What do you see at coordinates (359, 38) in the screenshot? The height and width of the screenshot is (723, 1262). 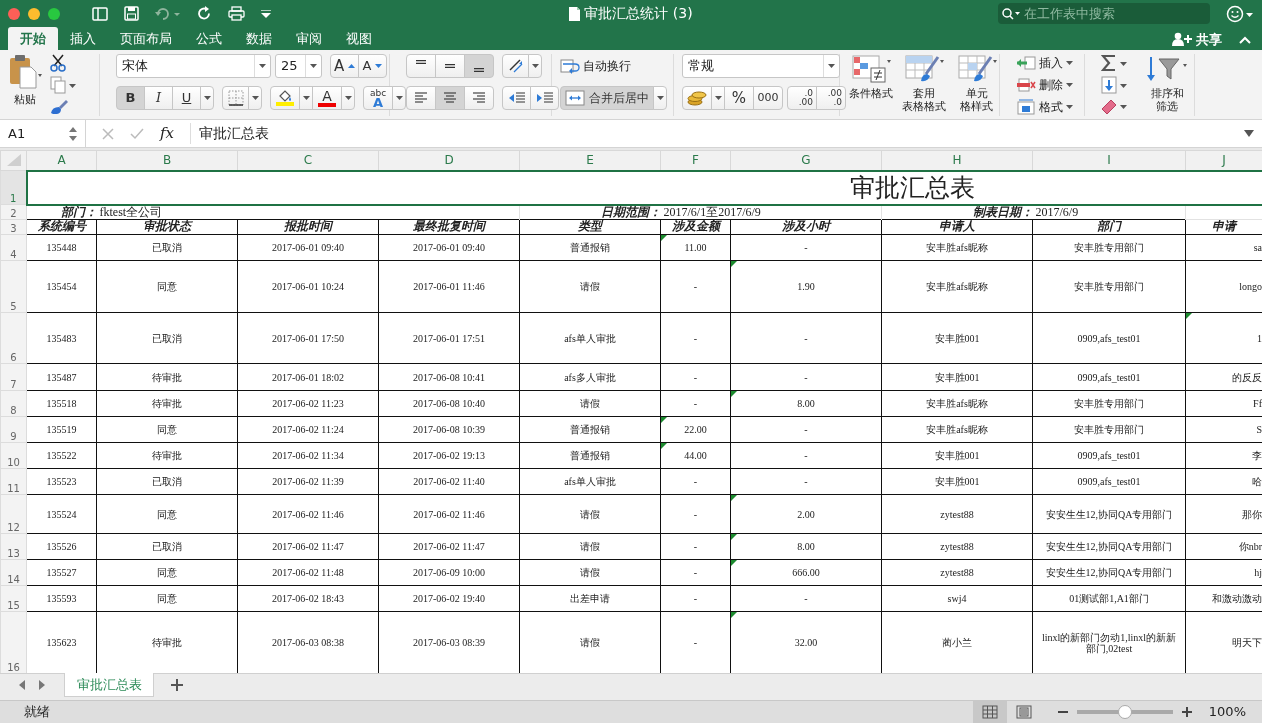 I see `ribbon-tab: 视图` at bounding box center [359, 38].